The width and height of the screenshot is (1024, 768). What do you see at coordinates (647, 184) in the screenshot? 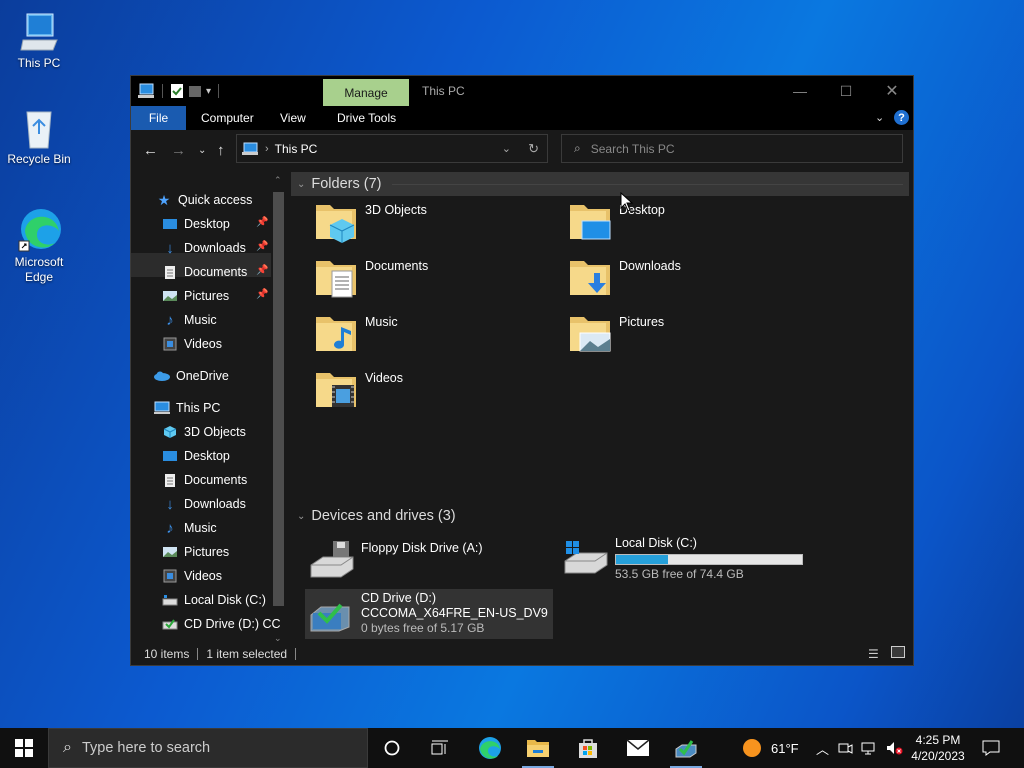
I see `group-divider` at bounding box center [647, 184].